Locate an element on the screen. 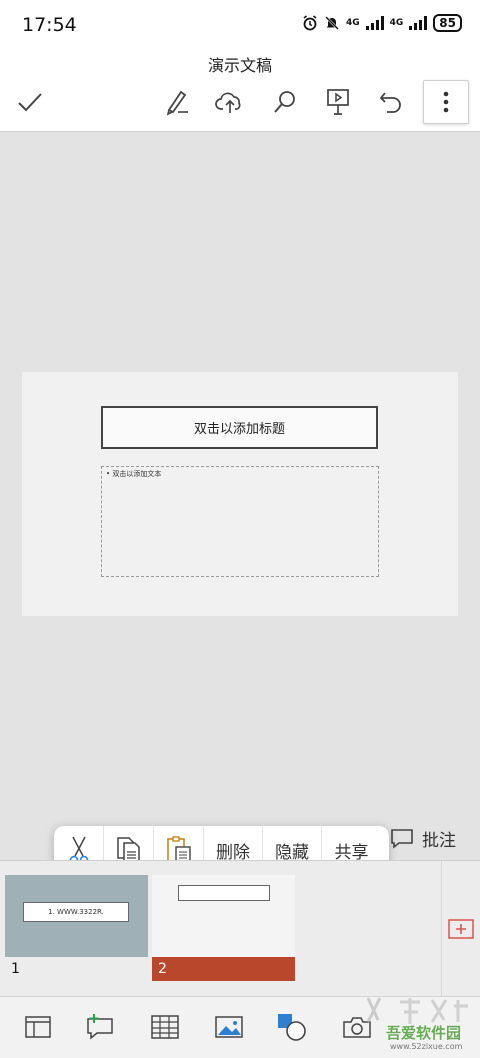  new-comment-icon is located at coordinates (100, 1027).